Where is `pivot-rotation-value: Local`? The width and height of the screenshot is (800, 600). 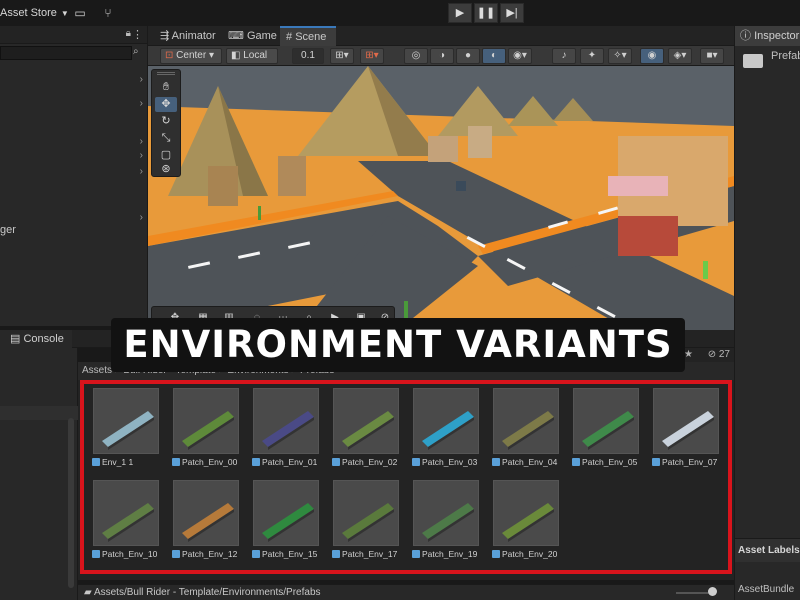 pivot-rotation-value: Local is located at coordinates (255, 55).